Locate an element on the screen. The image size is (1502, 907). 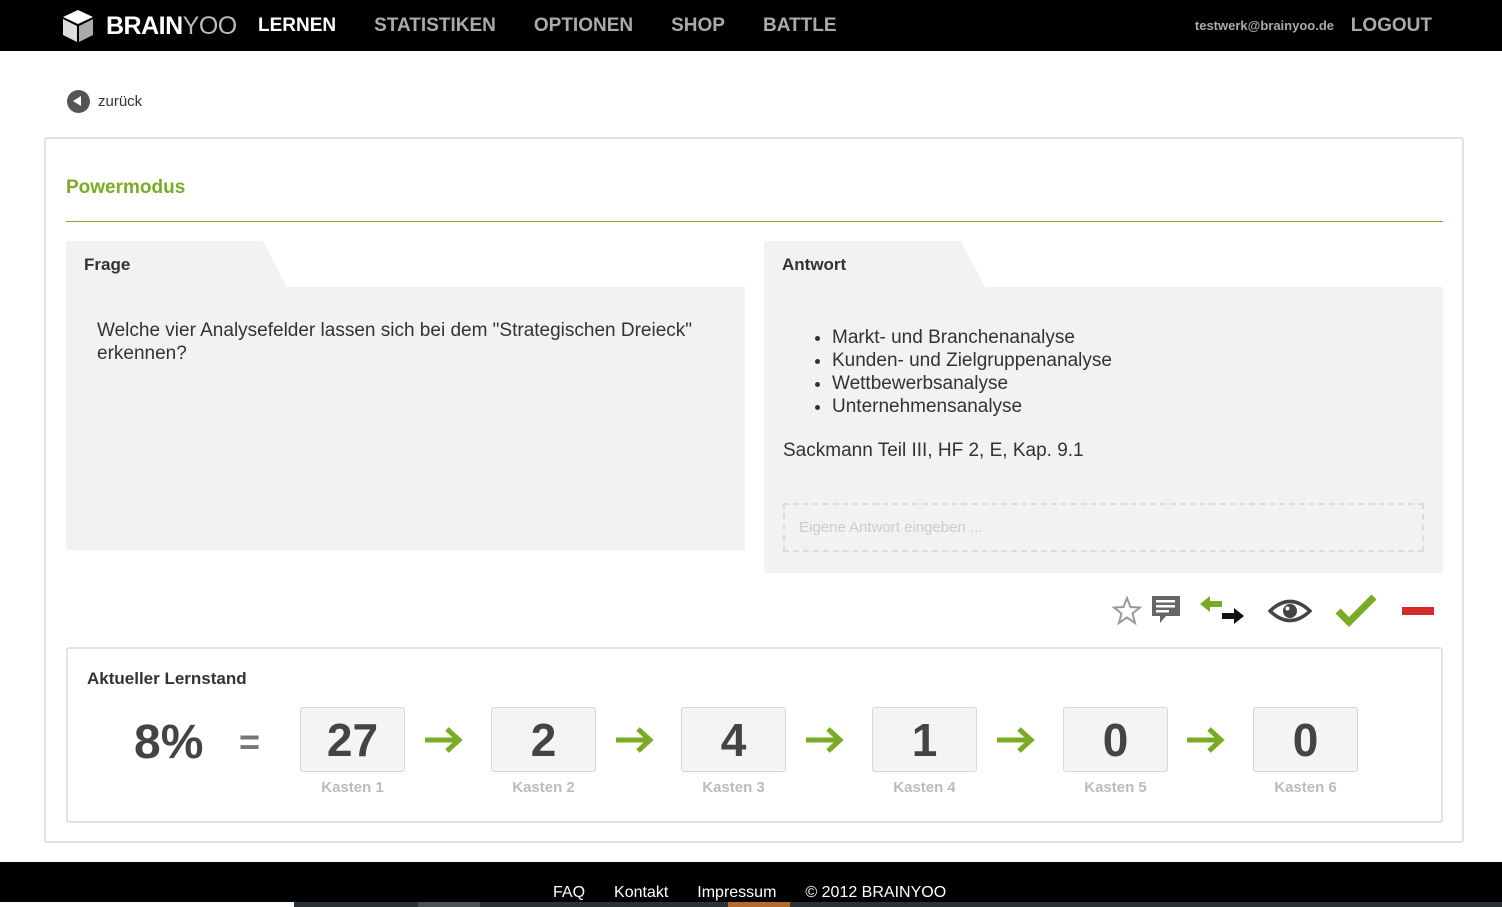
box-label-1: Kasten 1 is located at coordinates (352, 787).